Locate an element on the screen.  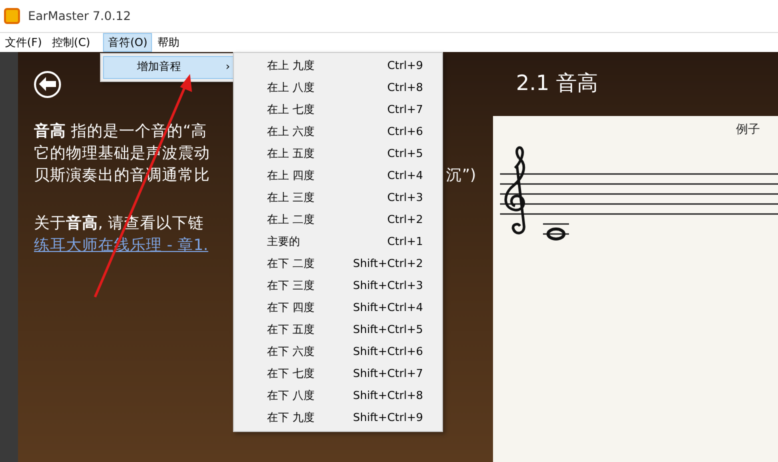
menu-item: 在上 五度 Ctrl+5 is located at coordinates (338, 154).